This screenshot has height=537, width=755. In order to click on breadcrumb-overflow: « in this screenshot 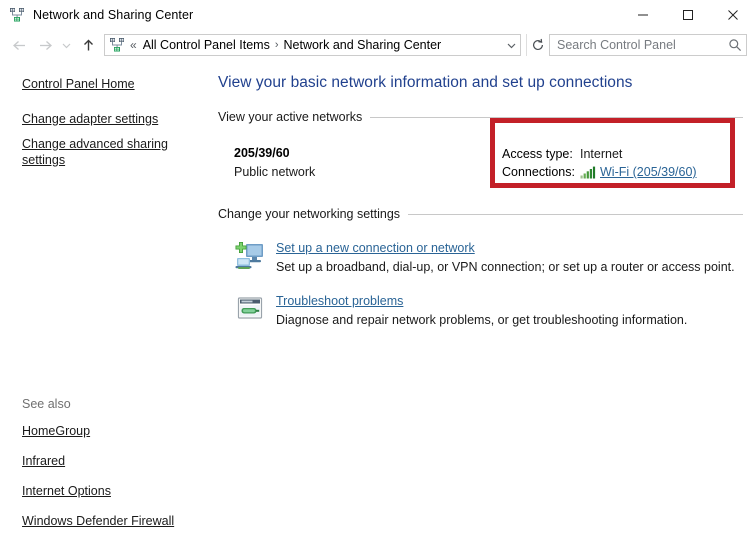, I will do `click(133, 45)`.